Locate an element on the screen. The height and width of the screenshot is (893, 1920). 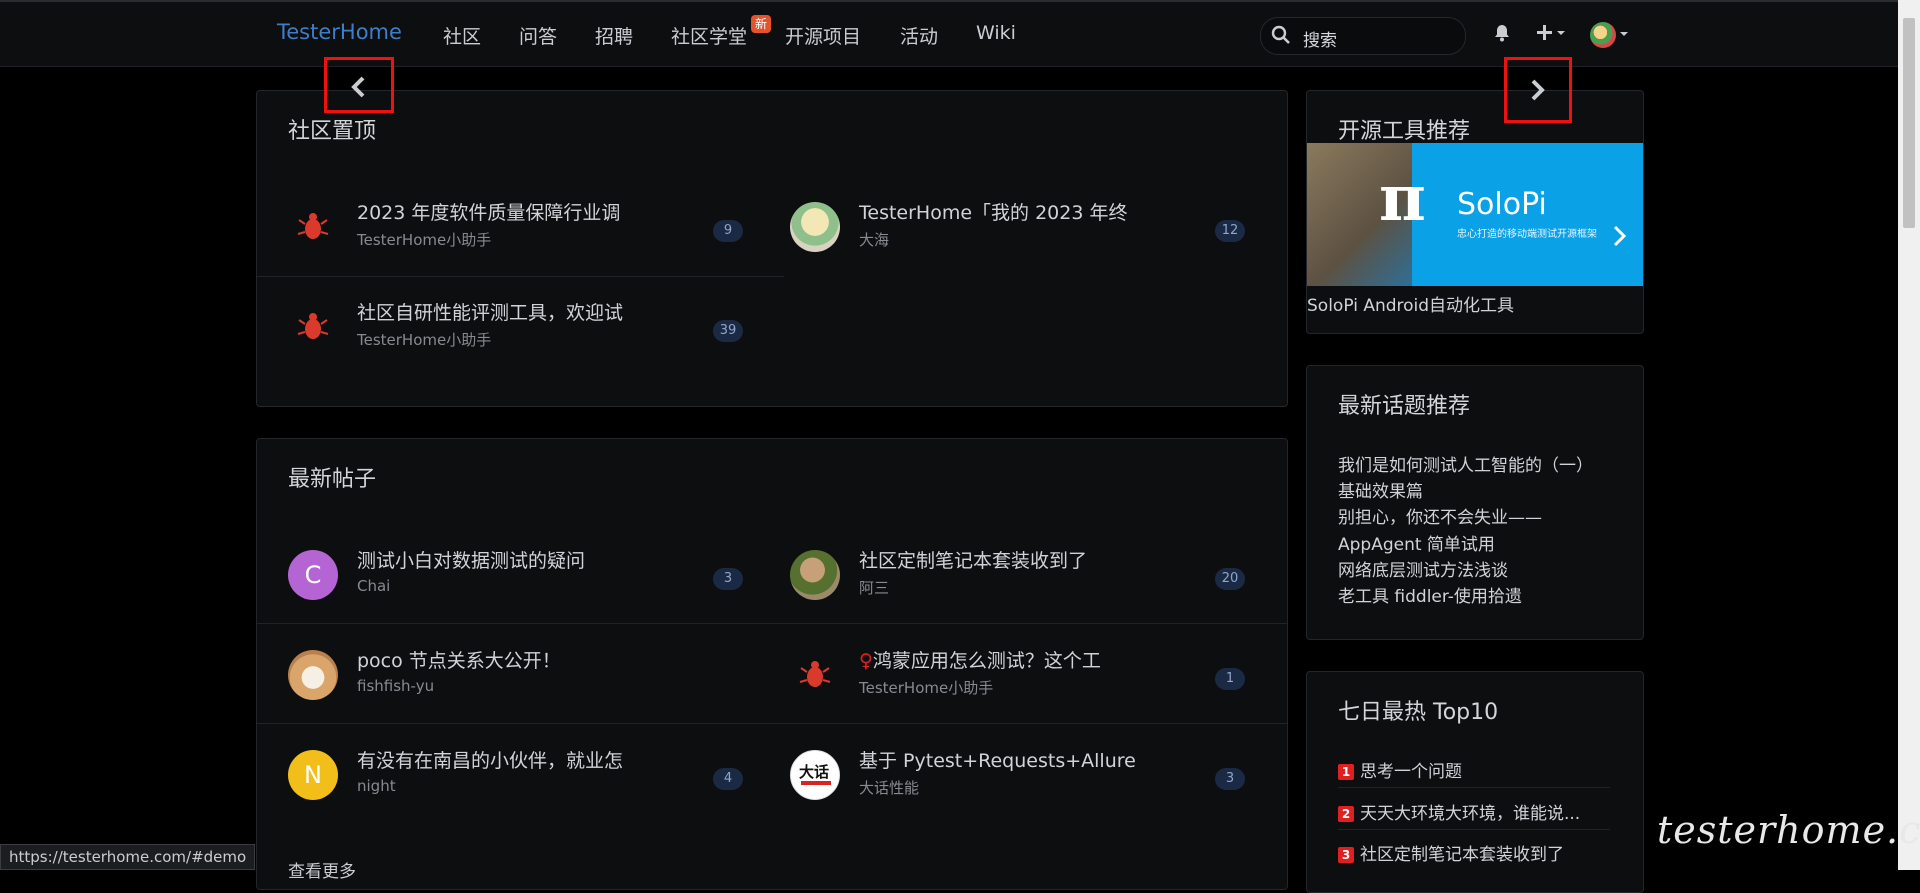
panel-title: 七日最热 Top10 is located at coordinates (1418, 712).